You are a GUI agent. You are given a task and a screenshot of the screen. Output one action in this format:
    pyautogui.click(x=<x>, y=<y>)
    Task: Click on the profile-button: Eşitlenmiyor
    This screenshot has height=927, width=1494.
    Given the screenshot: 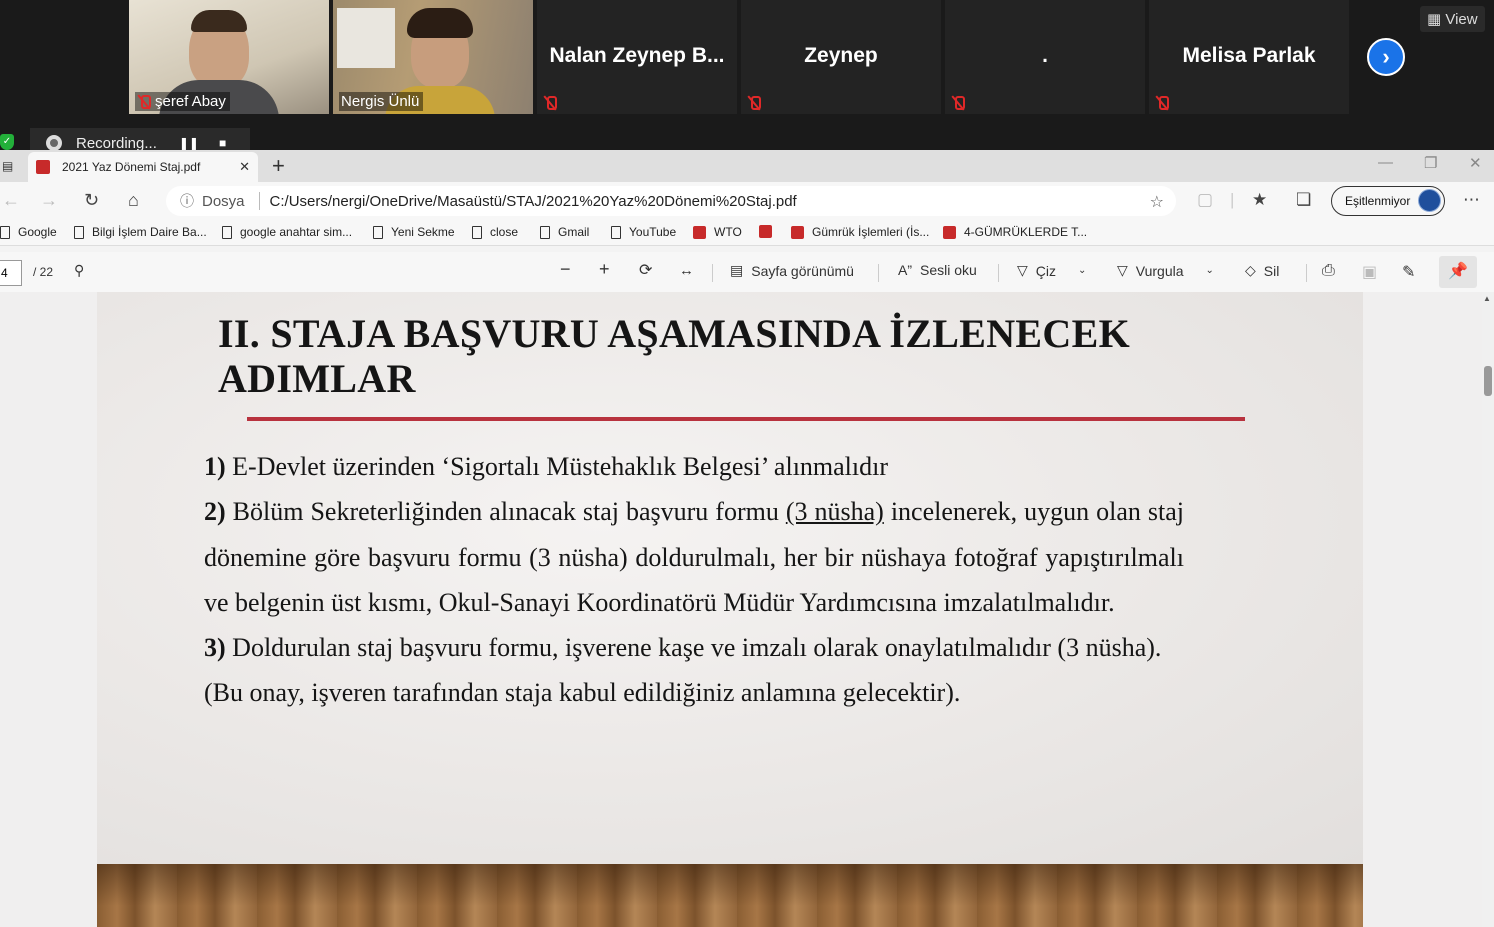 What is the action you would take?
    pyautogui.click(x=1388, y=201)
    